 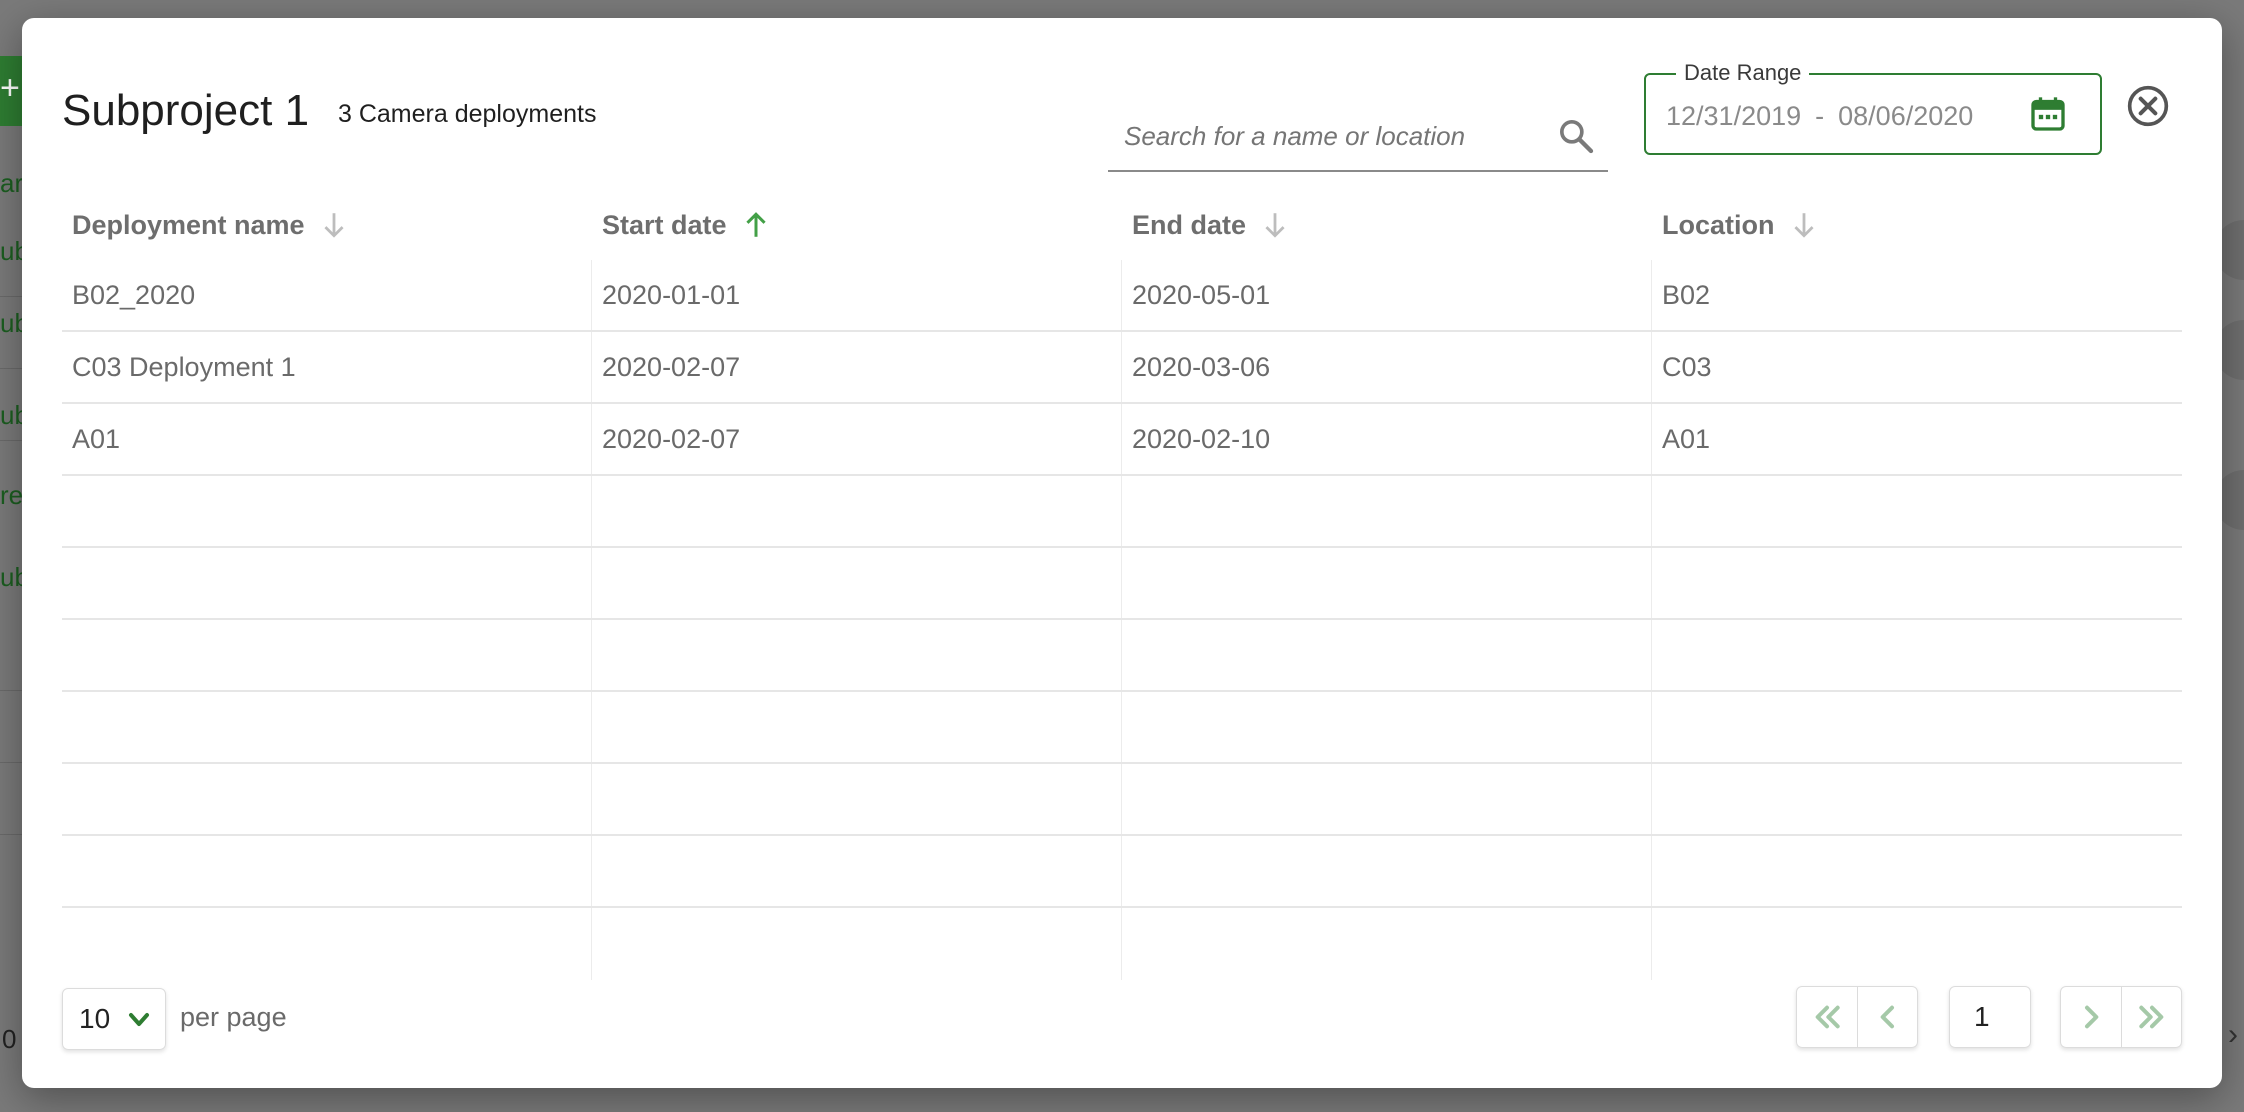 What do you see at coordinates (327, 295) in the screenshot?
I see `cell-deployment-name: B02_2020` at bounding box center [327, 295].